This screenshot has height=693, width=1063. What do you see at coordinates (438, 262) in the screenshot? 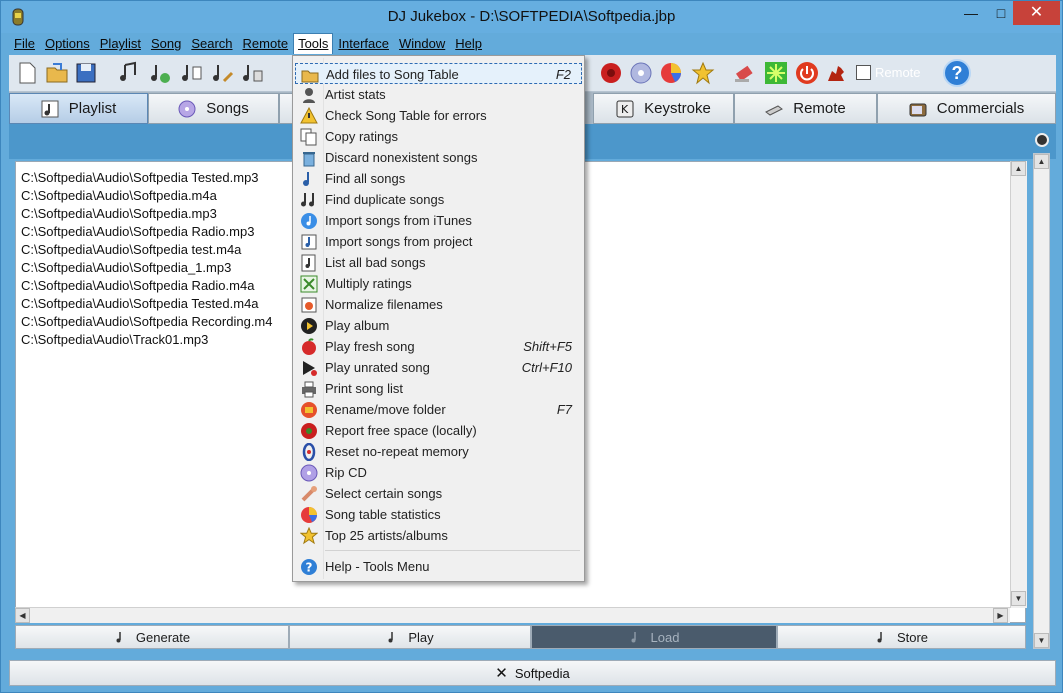
I see `menu-item-list-bad-songs: List all bad songs` at bounding box center [438, 262].